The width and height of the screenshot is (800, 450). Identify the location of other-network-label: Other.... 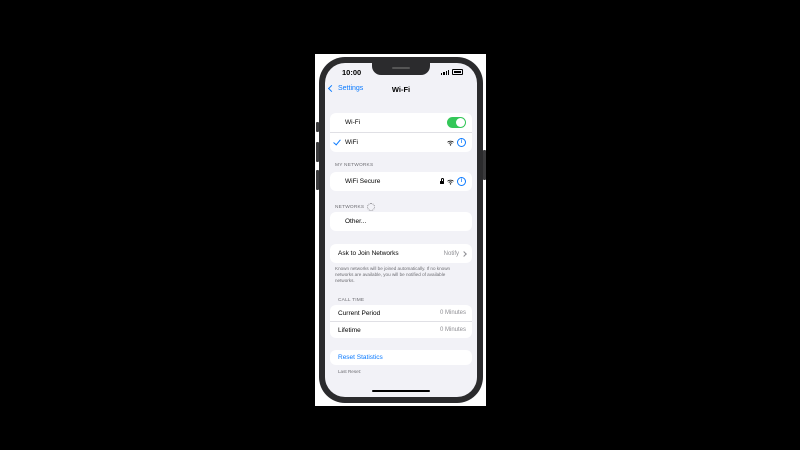
(356, 221).